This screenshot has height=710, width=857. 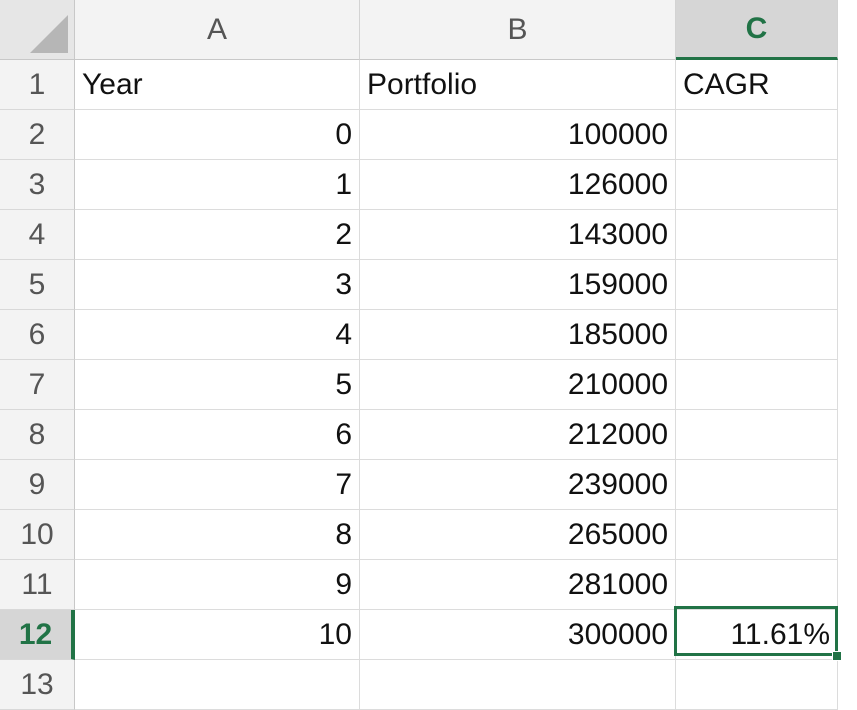 I want to click on cell-a12: 10, so click(x=217, y=635).